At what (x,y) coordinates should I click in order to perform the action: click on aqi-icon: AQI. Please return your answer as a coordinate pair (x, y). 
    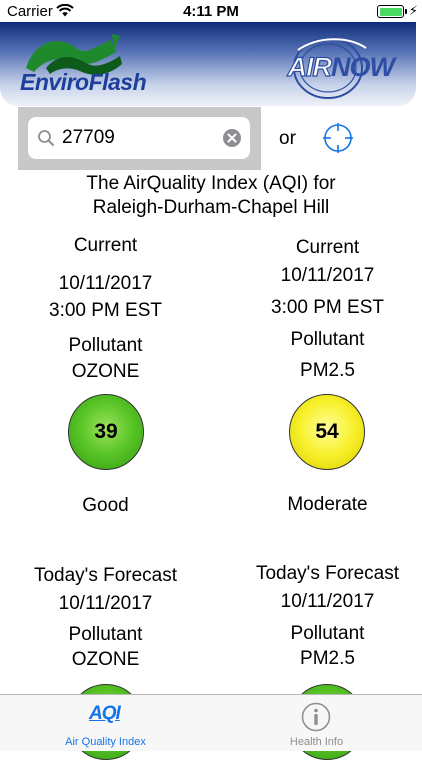
    Looking at the image, I should click on (105, 713).